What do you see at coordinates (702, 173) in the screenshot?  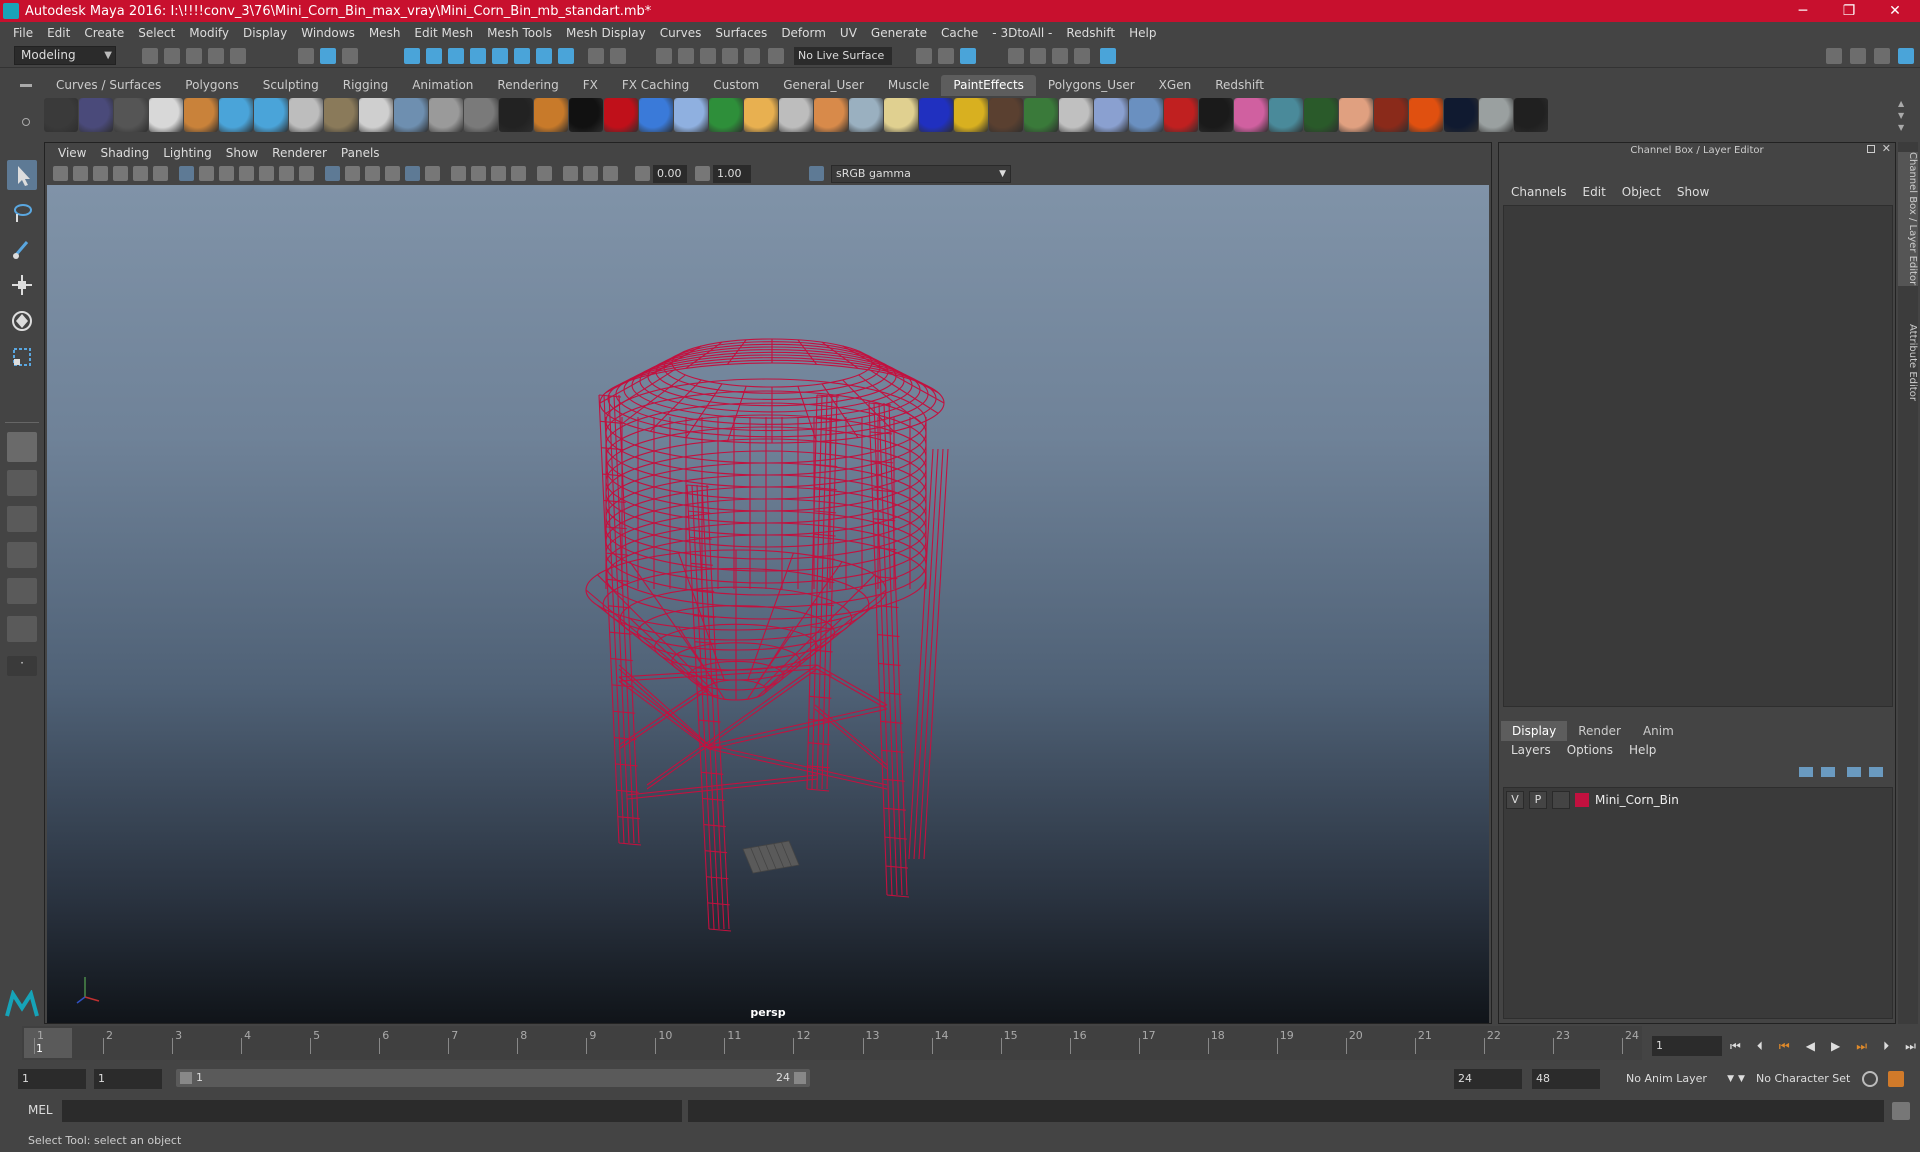 I see `gamma-icon` at bounding box center [702, 173].